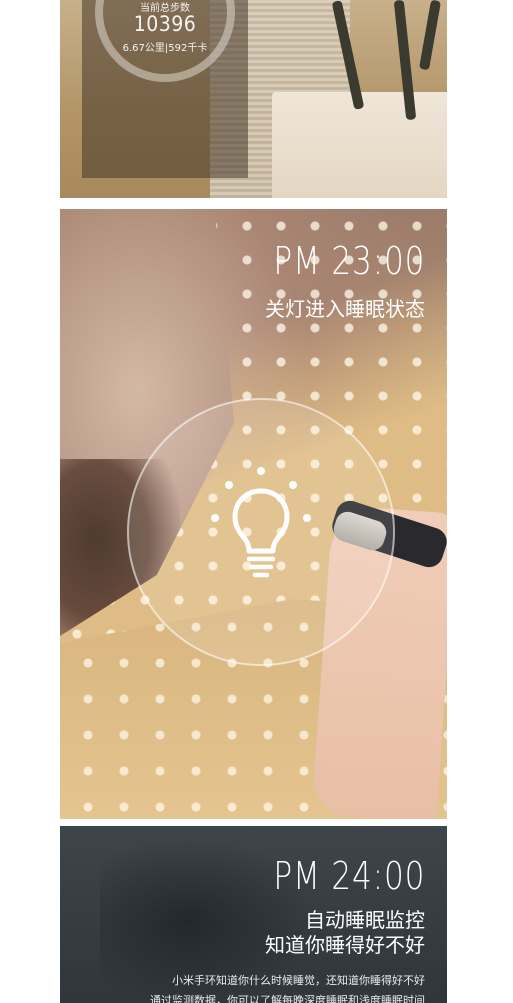 The width and height of the screenshot is (513, 1003). I want to click on lightbulb-icon, so click(261, 522).